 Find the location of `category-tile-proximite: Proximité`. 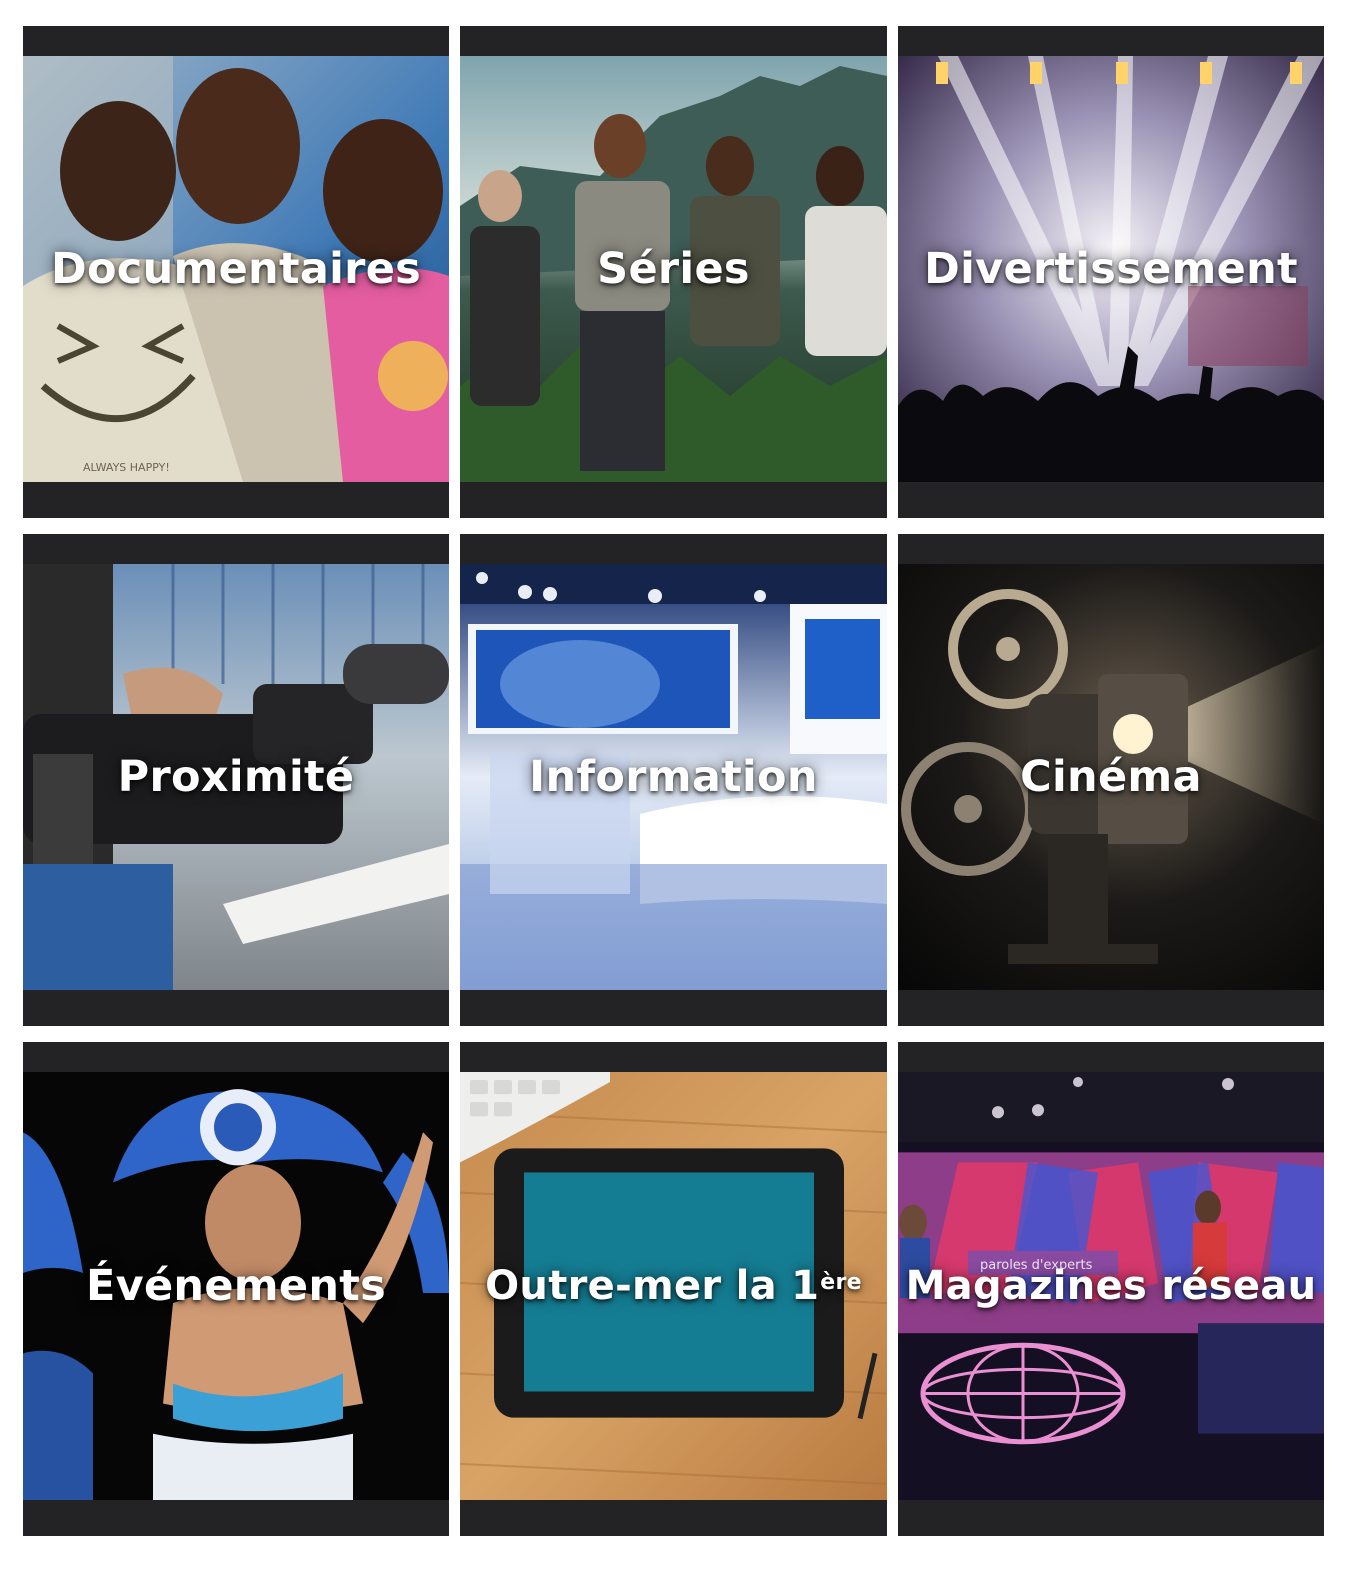

category-tile-proximite: Proximité is located at coordinates (236, 780).